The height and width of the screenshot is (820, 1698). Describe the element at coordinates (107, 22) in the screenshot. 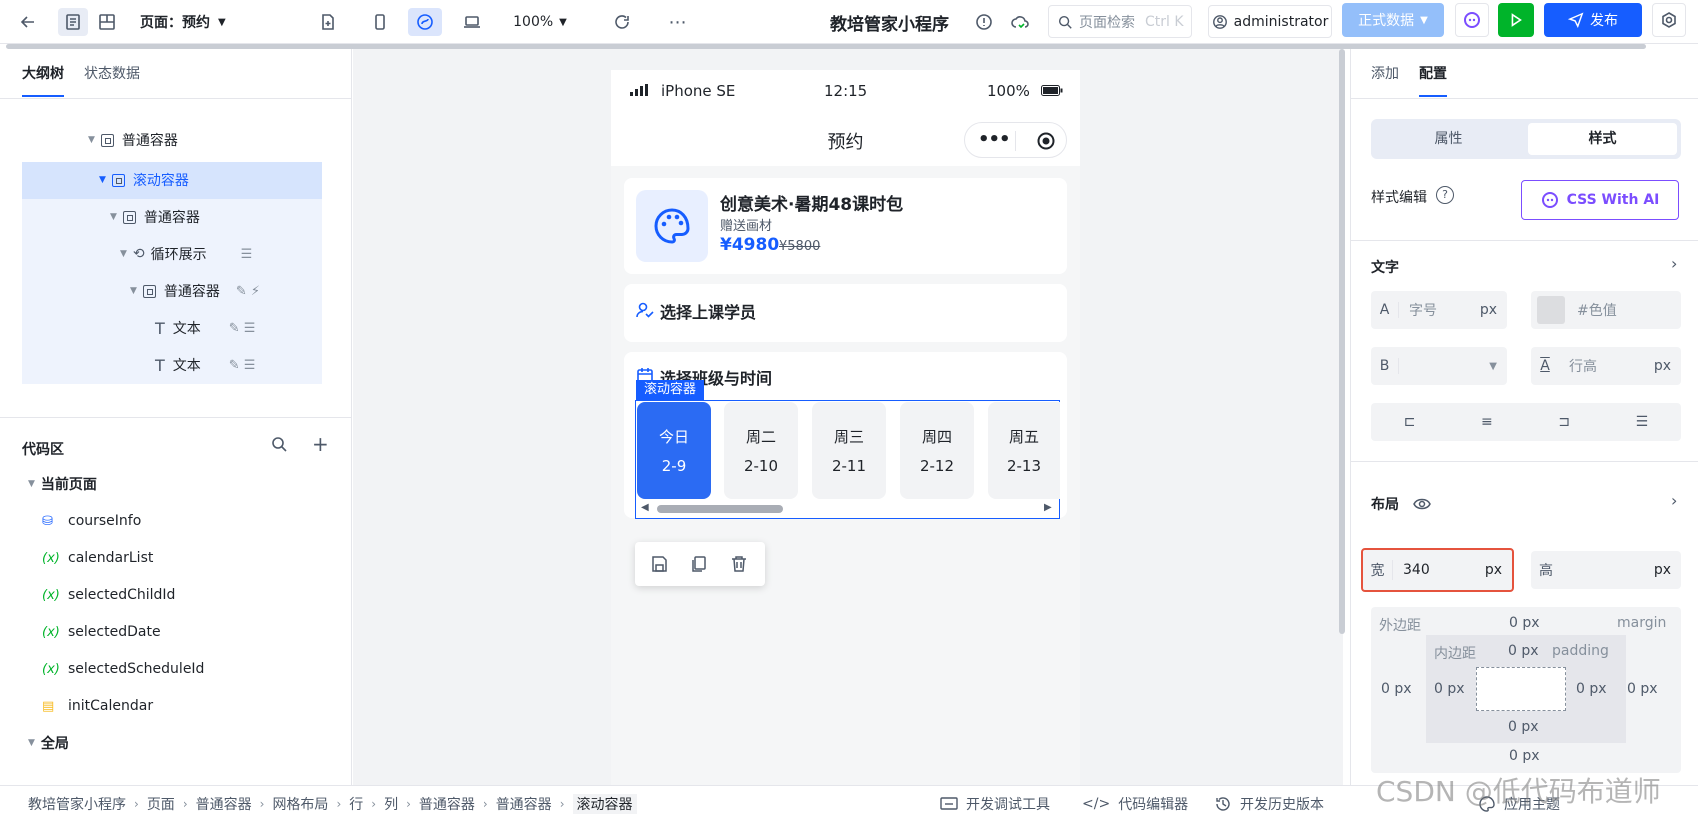

I see `layout-view-button` at that location.